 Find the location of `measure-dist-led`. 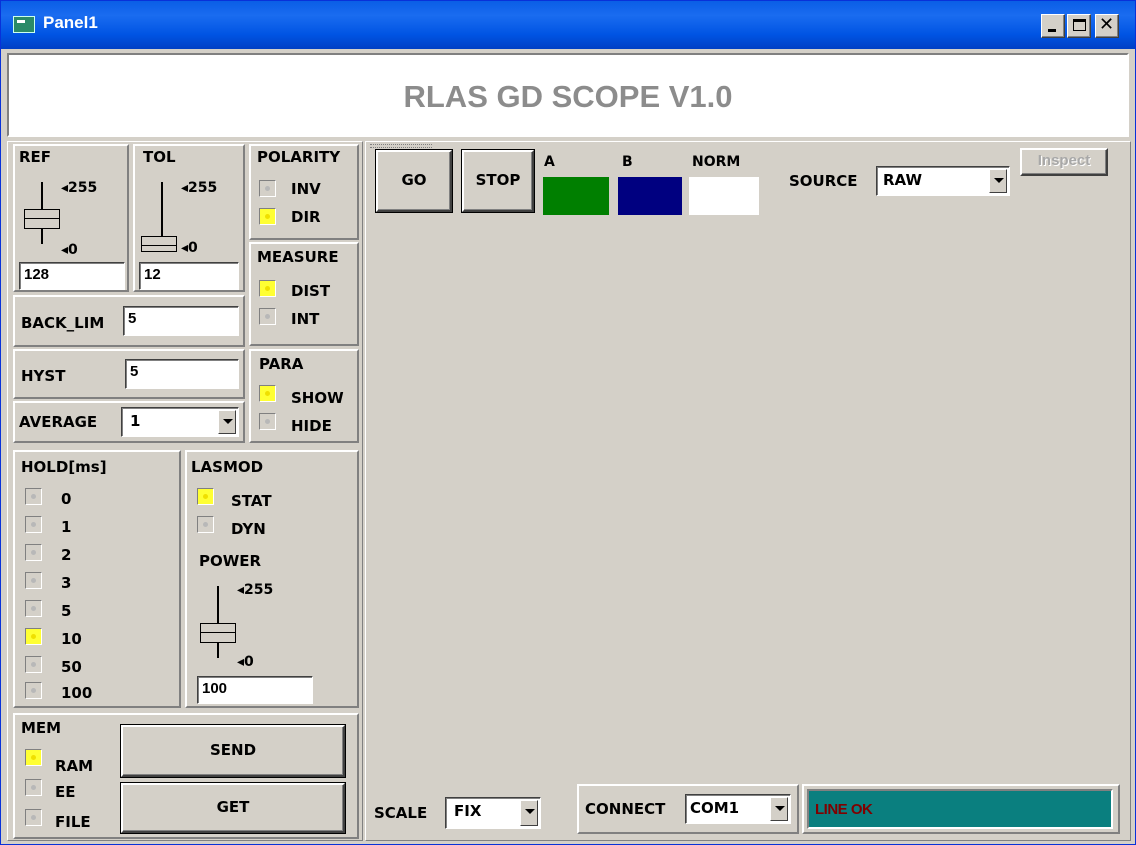

measure-dist-led is located at coordinates (267, 288).